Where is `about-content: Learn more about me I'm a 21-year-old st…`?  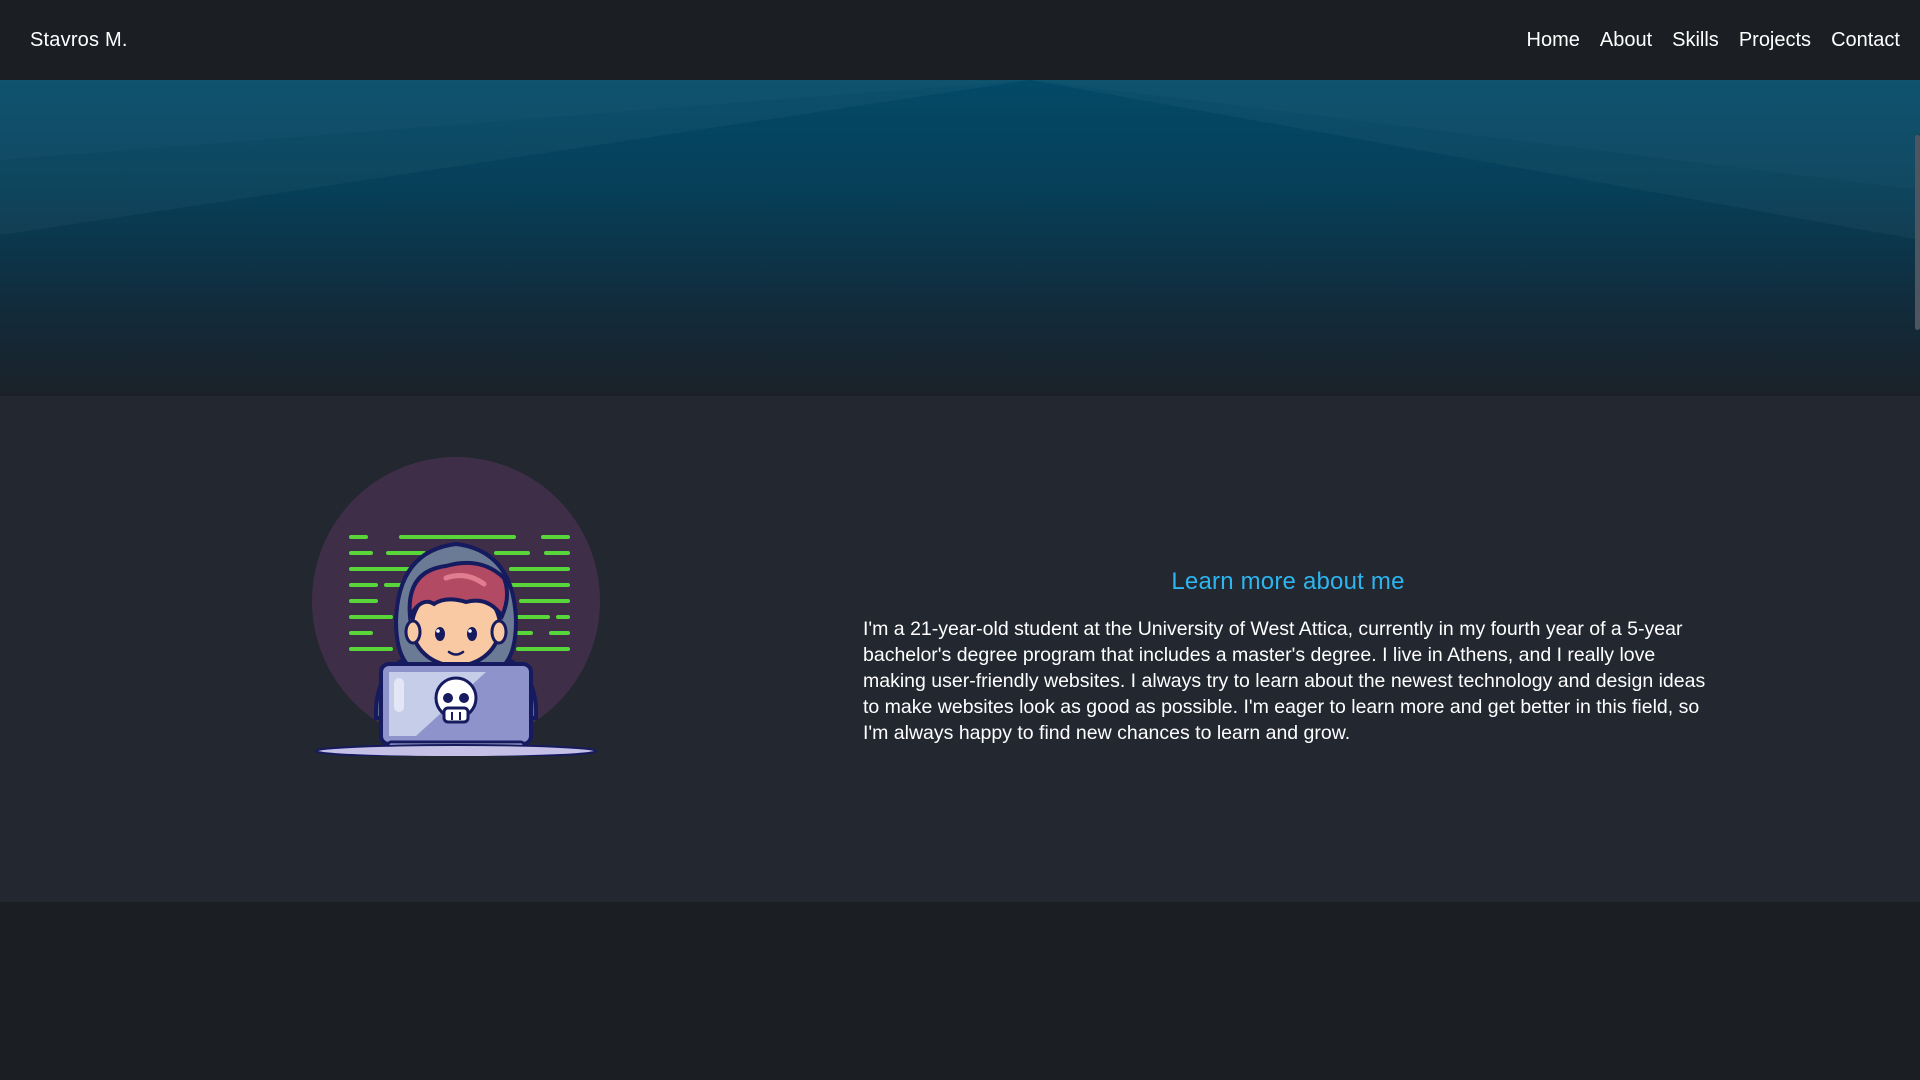 about-content: Learn more about me I'm a 21-year-old st… is located at coordinates (1288, 657).